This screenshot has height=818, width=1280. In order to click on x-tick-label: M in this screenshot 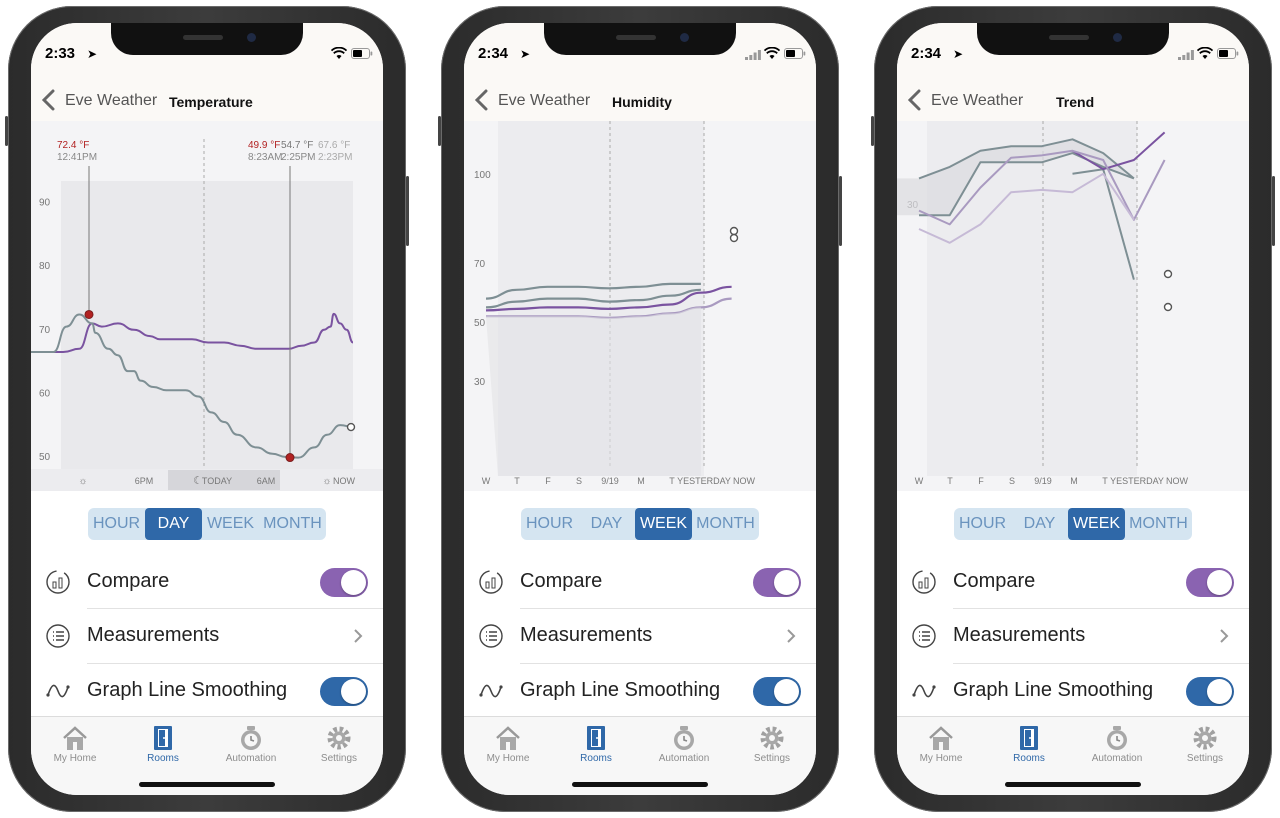, I will do `click(641, 481)`.